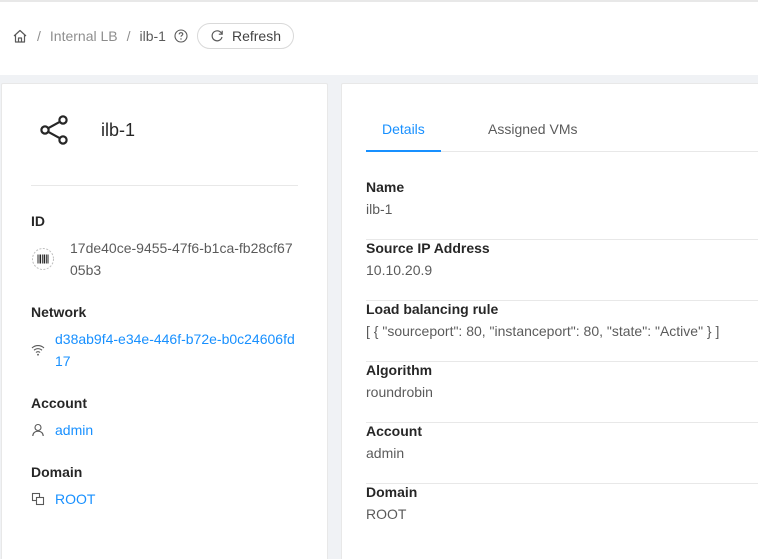  I want to click on detail-row-name: Name ilb-1, so click(562, 209).